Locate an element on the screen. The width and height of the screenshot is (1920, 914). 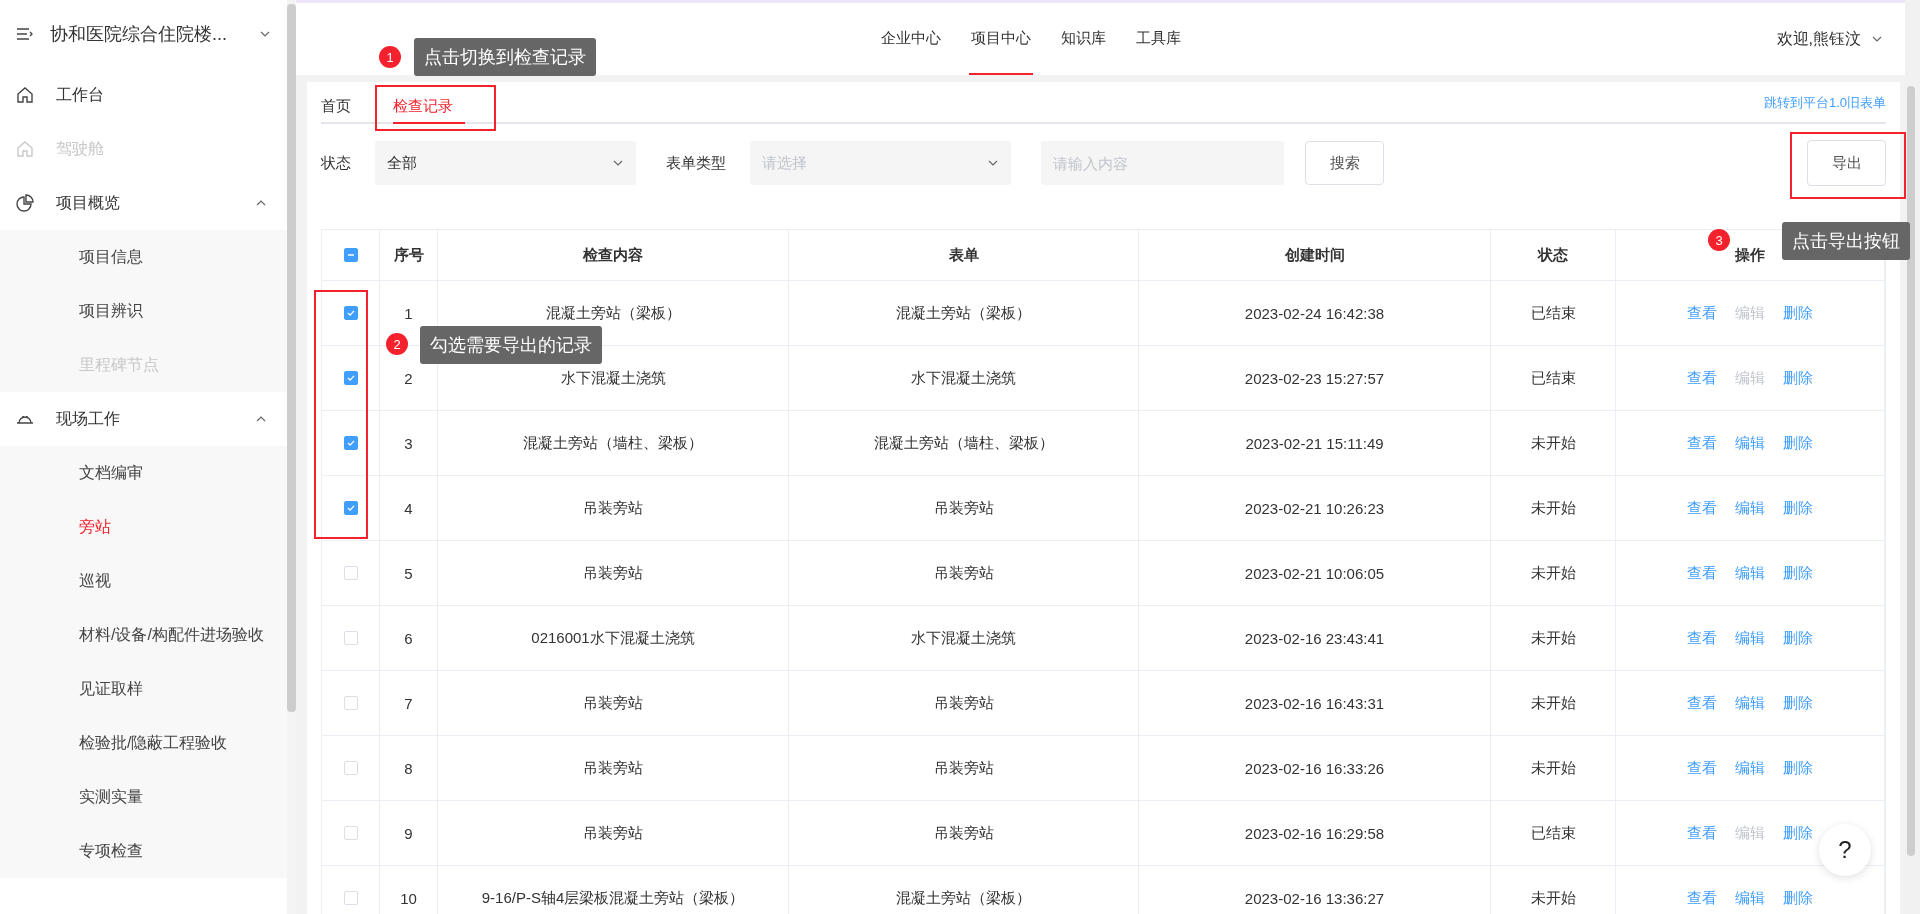
table-cell: 2023-02-16 16:29:58 is located at coordinates (1315, 833).